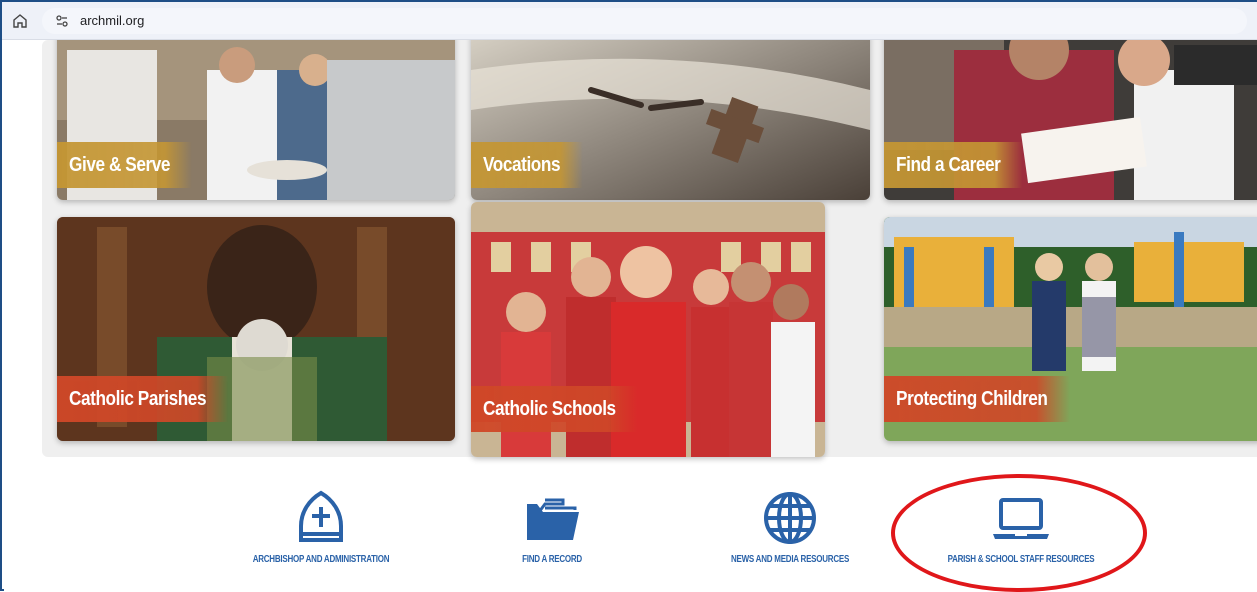  What do you see at coordinates (20, 21) in the screenshot?
I see `home-icon` at bounding box center [20, 21].